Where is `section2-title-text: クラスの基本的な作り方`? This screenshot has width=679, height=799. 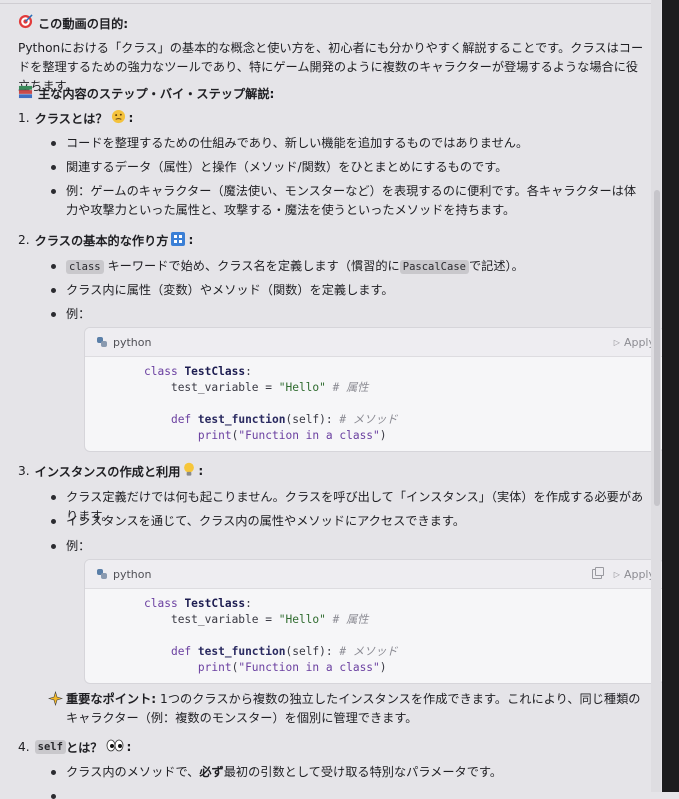 section2-title-text: クラスの基本的な作り方 is located at coordinates (101, 241).